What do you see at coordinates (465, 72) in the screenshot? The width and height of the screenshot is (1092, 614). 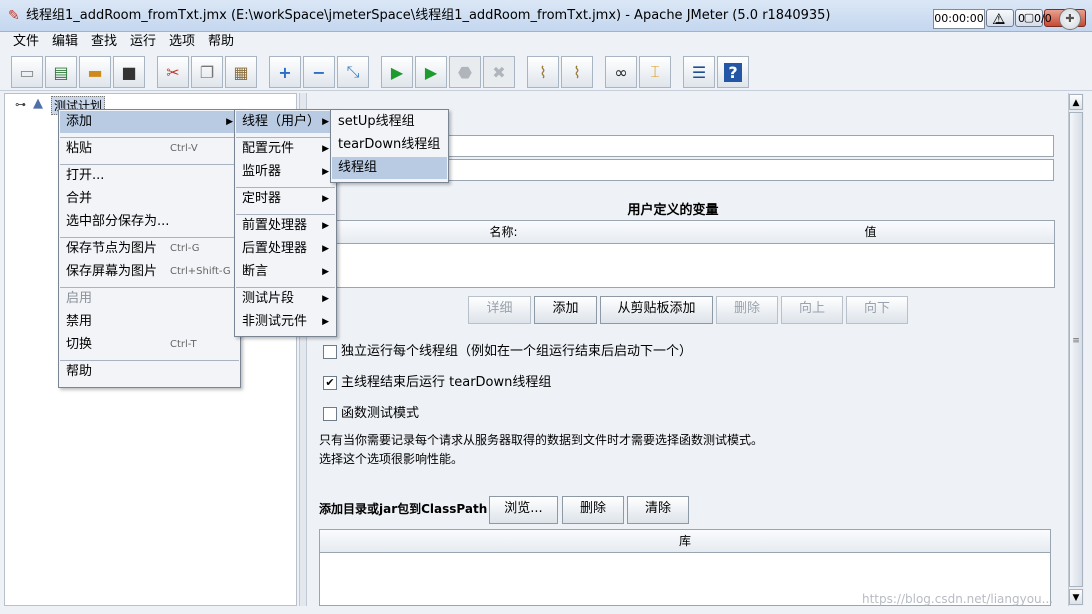 I see `stop-icon: ⬣` at bounding box center [465, 72].